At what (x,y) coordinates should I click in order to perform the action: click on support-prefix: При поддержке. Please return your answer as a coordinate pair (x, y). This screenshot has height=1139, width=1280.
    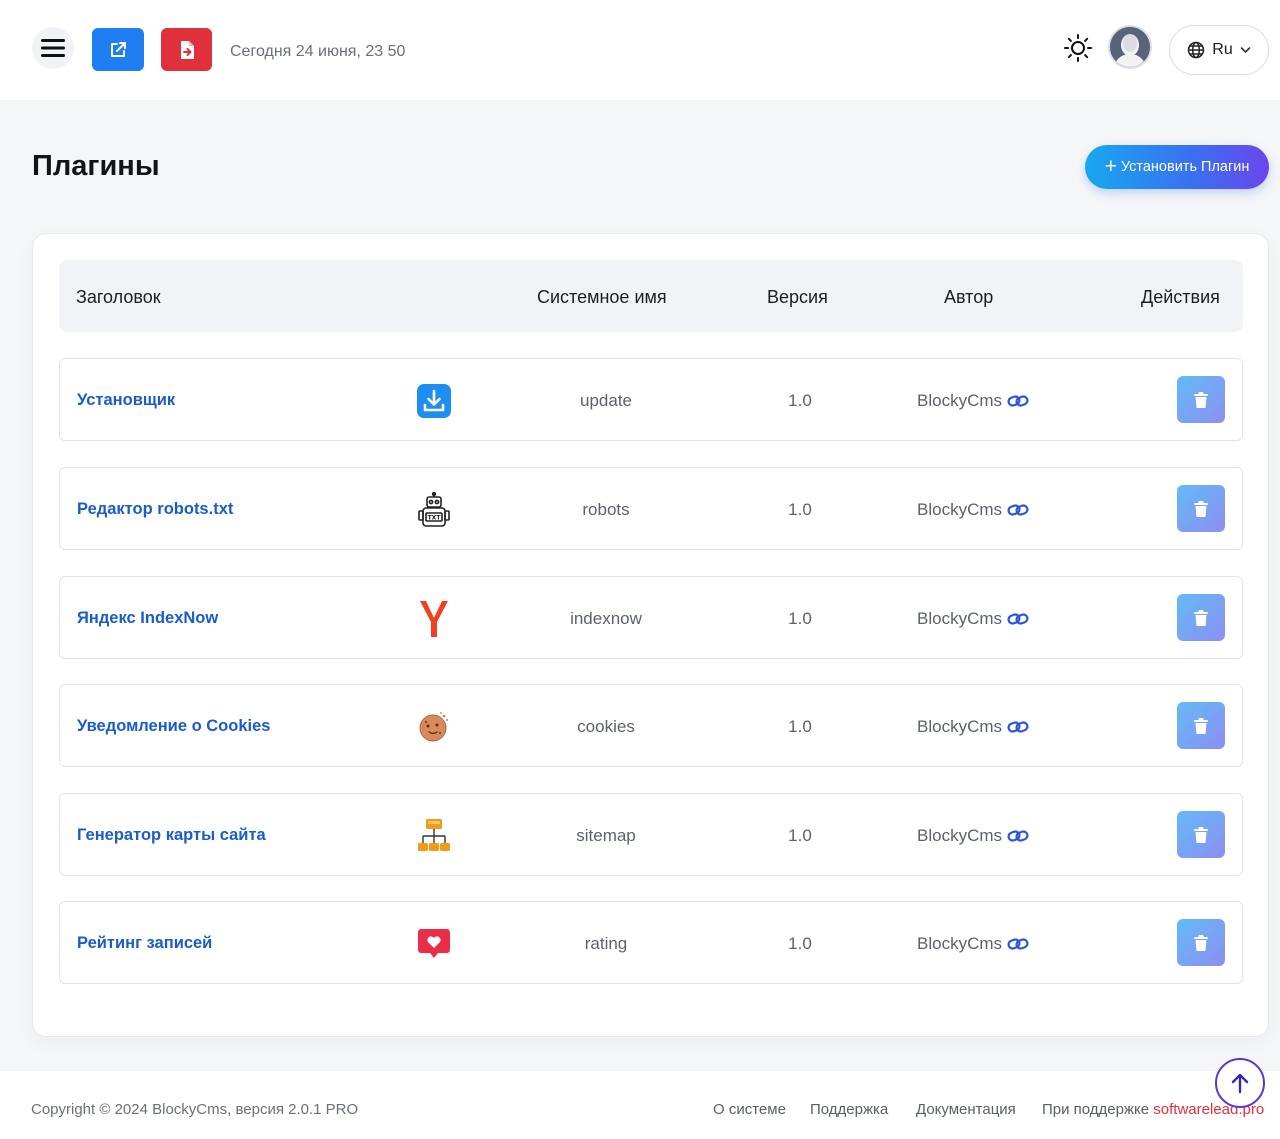
    Looking at the image, I should click on (1096, 1109).